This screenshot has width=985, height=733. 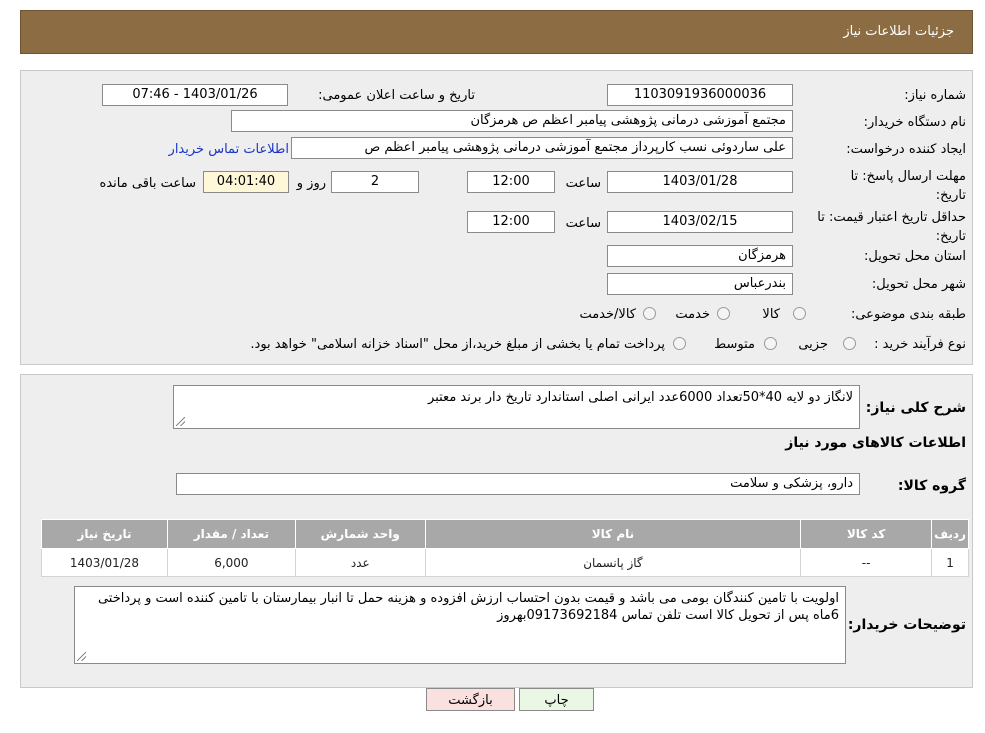 I want to click on print-button: چاپ, so click(x=556, y=699).